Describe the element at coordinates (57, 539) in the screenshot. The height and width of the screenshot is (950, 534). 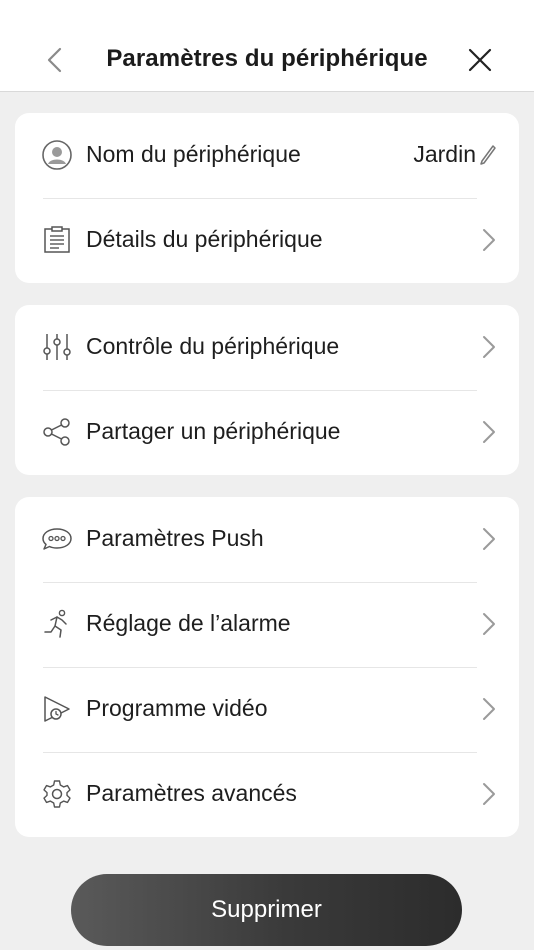
I see `chat-bubble-icon` at that location.